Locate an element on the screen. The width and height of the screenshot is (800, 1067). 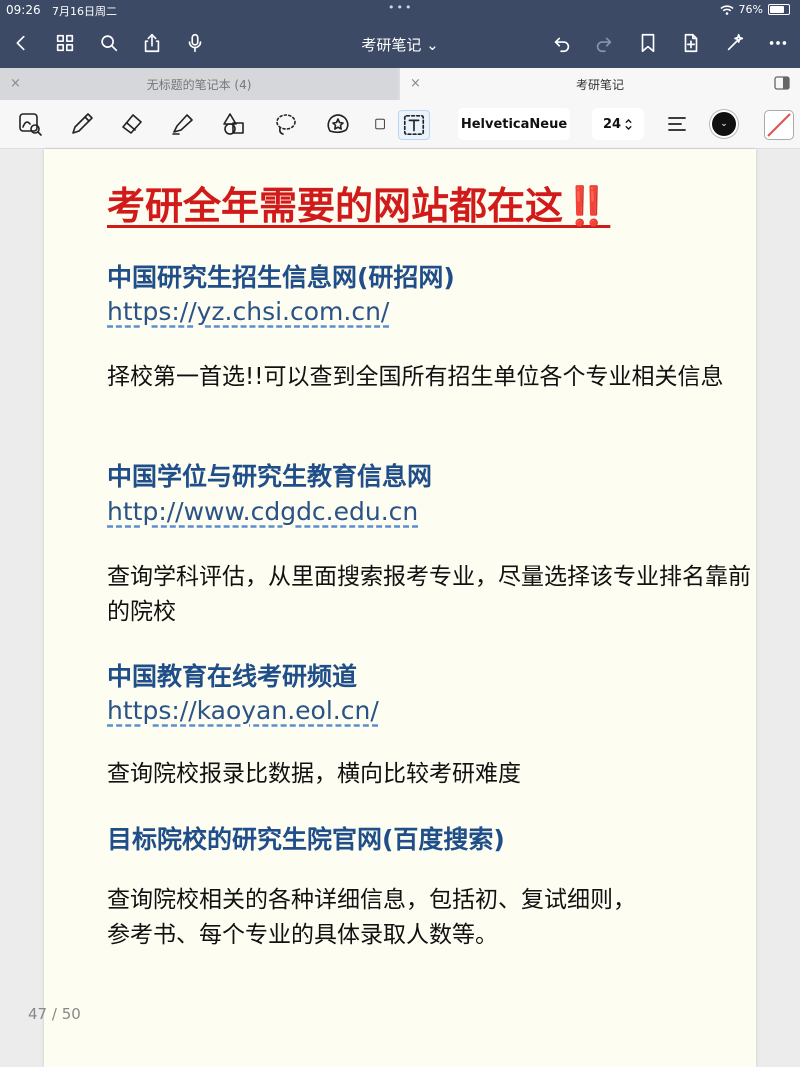
zoom-box-icon is located at coordinates (30, 124).